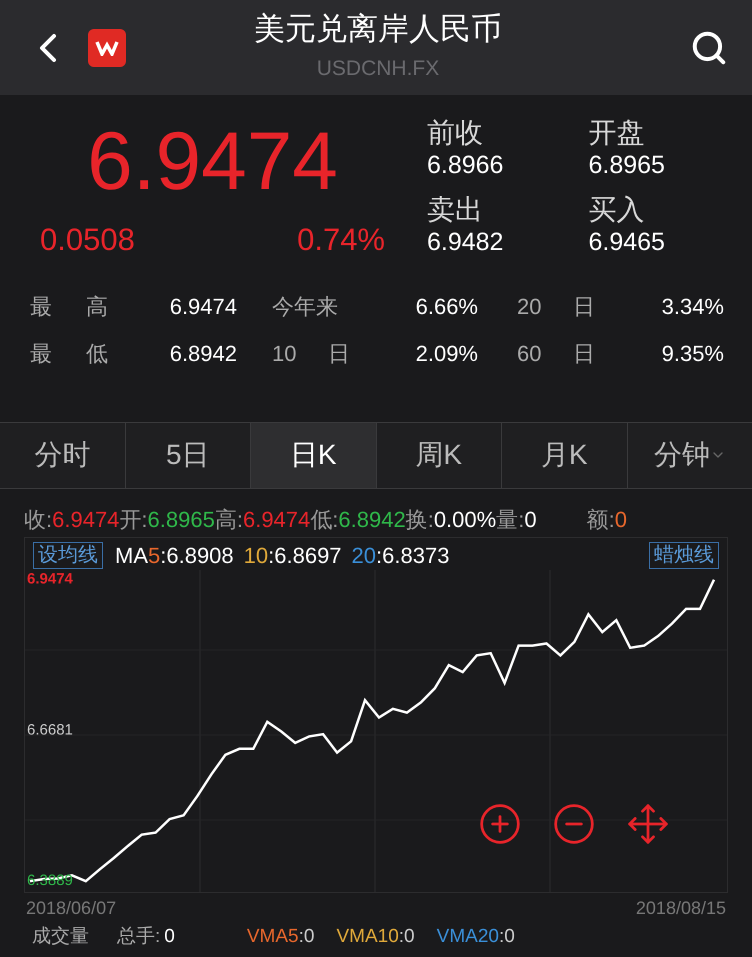 The height and width of the screenshot is (957, 752). Describe the element at coordinates (684, 555) in the screenshot. I see `candlestick-button: 蜡烛线` at that location.